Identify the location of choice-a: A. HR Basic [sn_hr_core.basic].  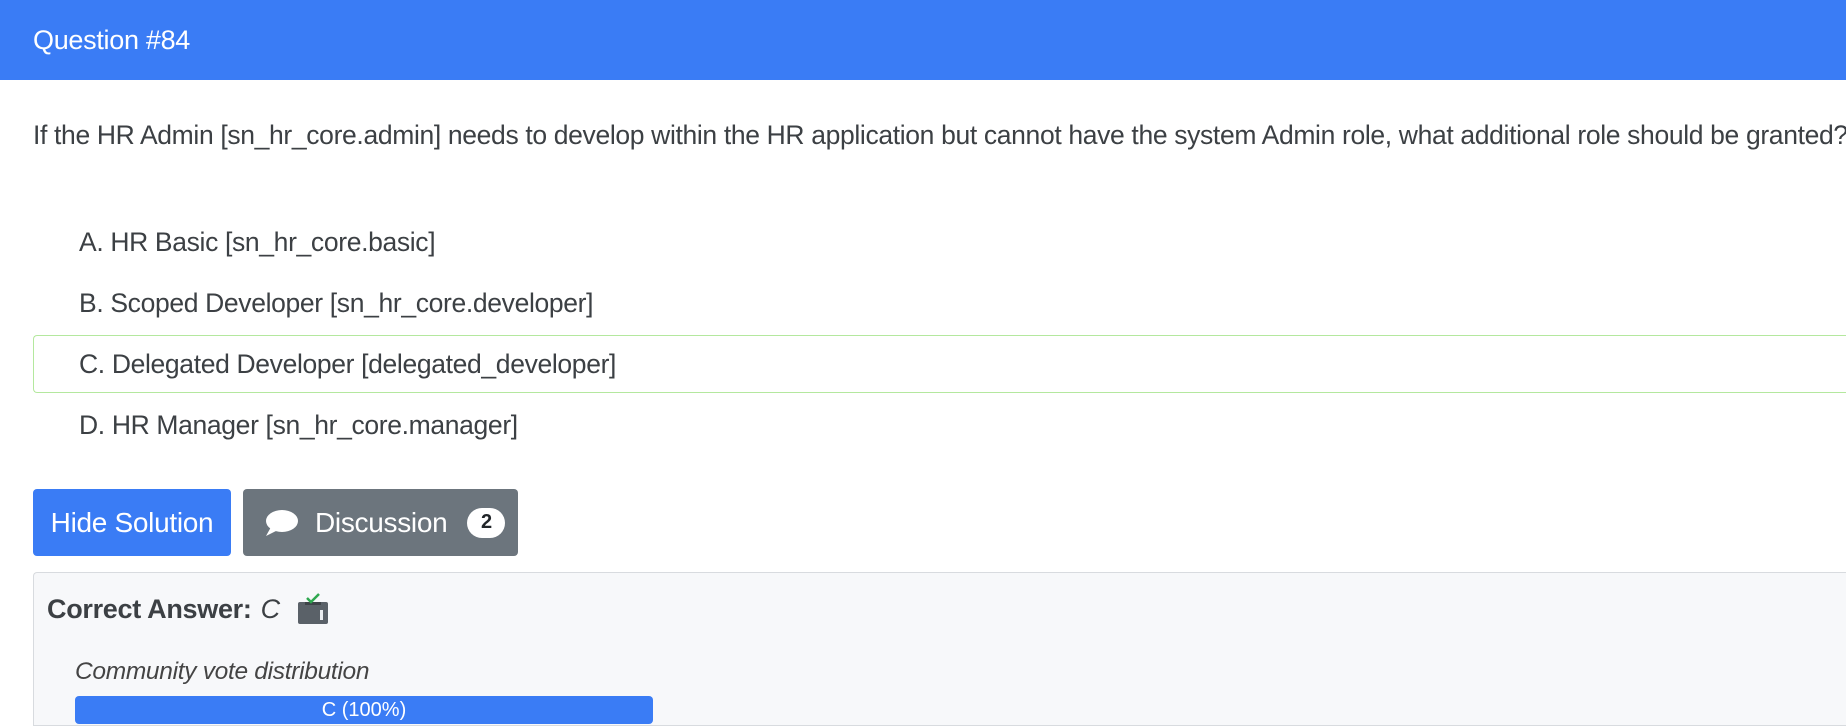
(939, 242).